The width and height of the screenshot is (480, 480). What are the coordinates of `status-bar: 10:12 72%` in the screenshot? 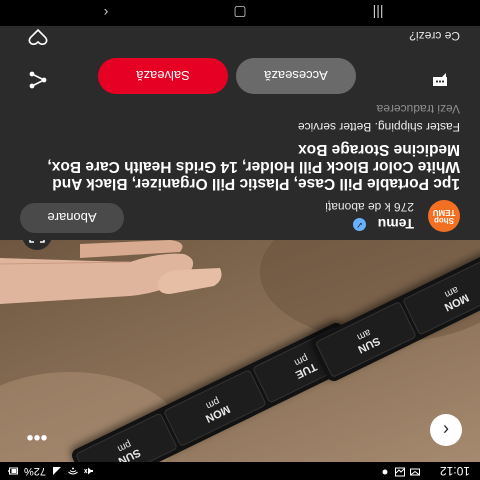 It's located at (240, 471).